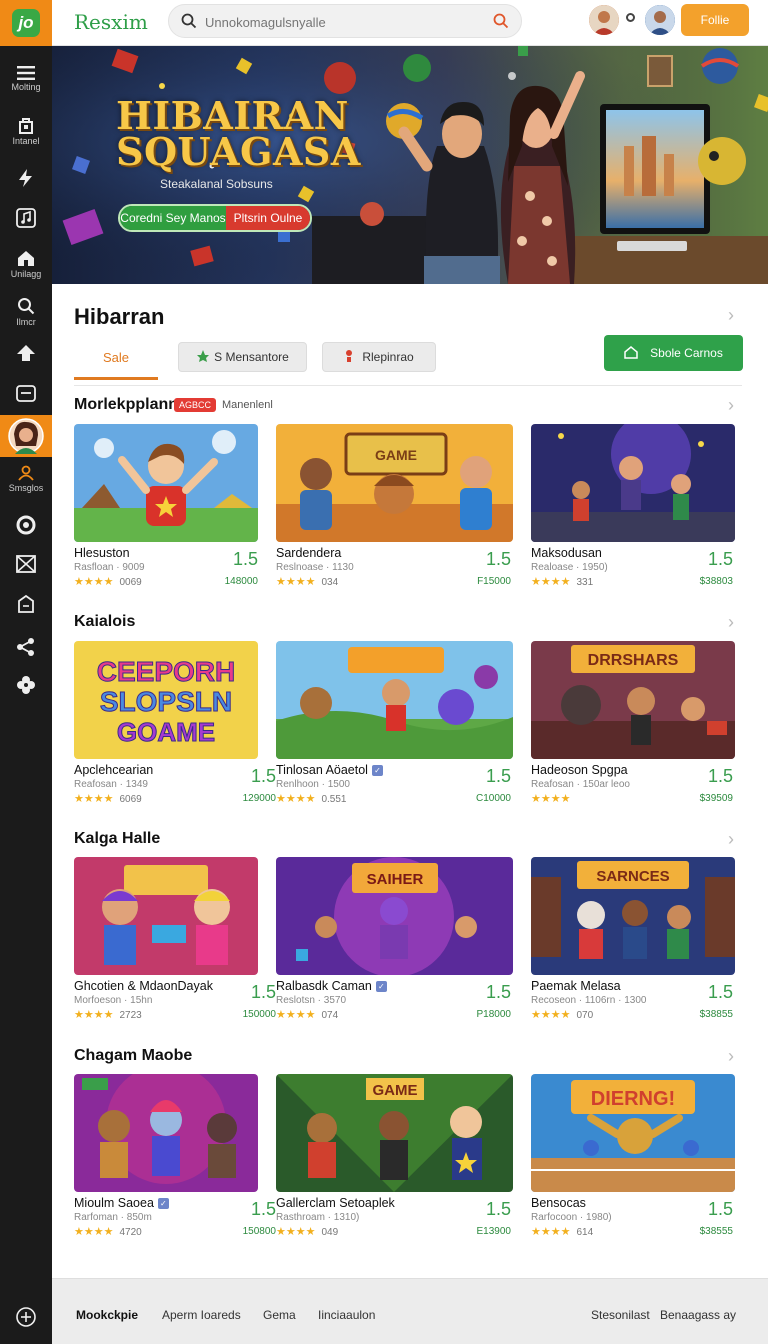 The width and height of the screenshot is (768, 1344). I want to click on rating-stars: ★★★★ 2723, so click(108, 1015).